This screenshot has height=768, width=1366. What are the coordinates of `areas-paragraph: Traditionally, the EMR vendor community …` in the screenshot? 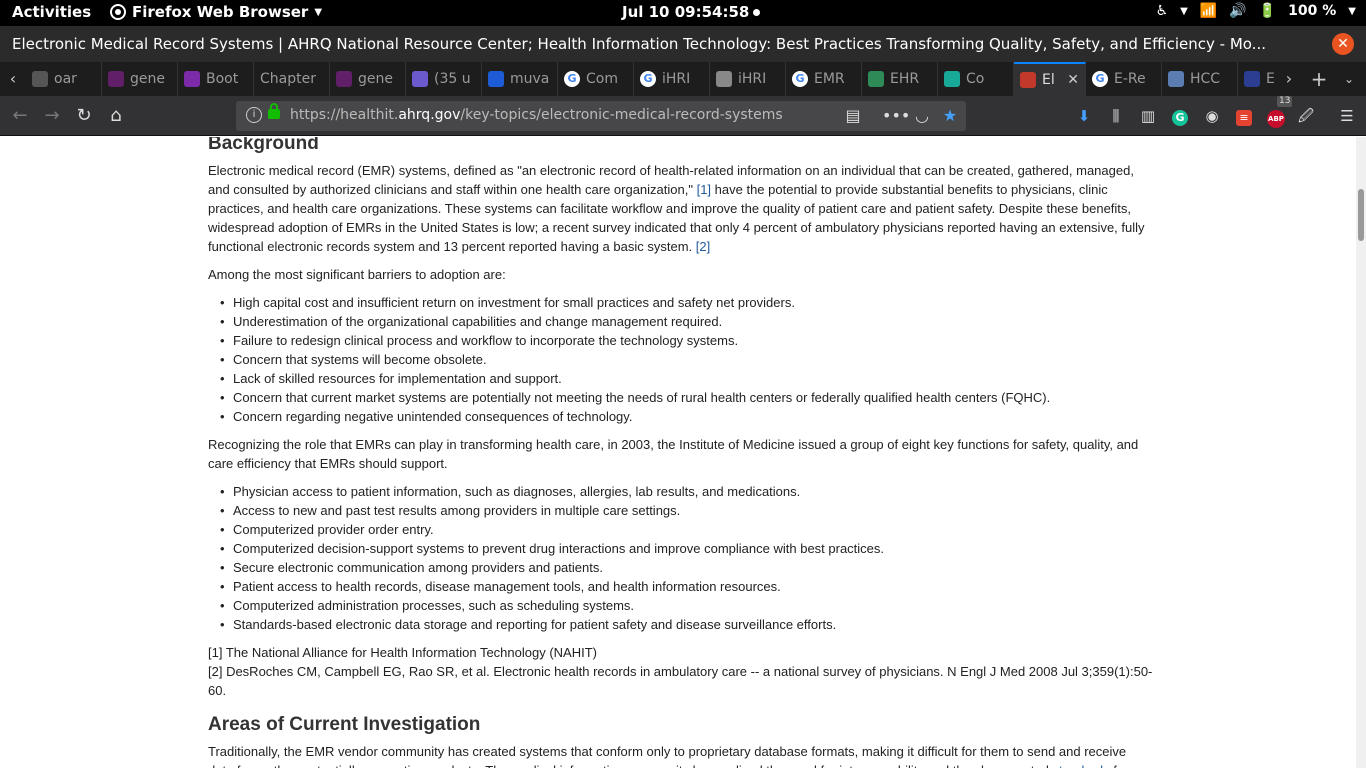 It's located at (680, 755).